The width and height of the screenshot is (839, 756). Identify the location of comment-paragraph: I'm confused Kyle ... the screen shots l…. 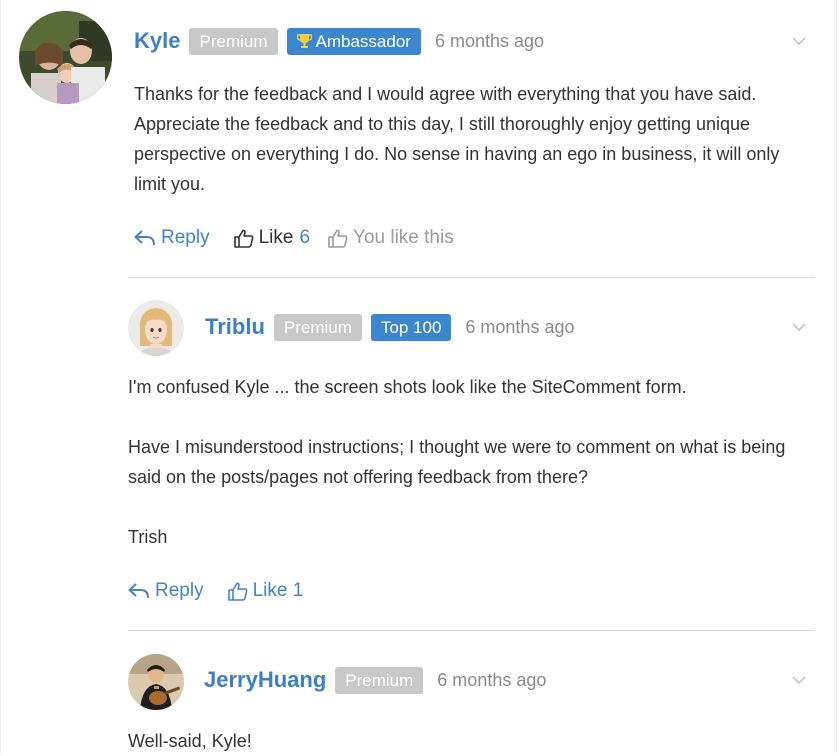
(407, 387).